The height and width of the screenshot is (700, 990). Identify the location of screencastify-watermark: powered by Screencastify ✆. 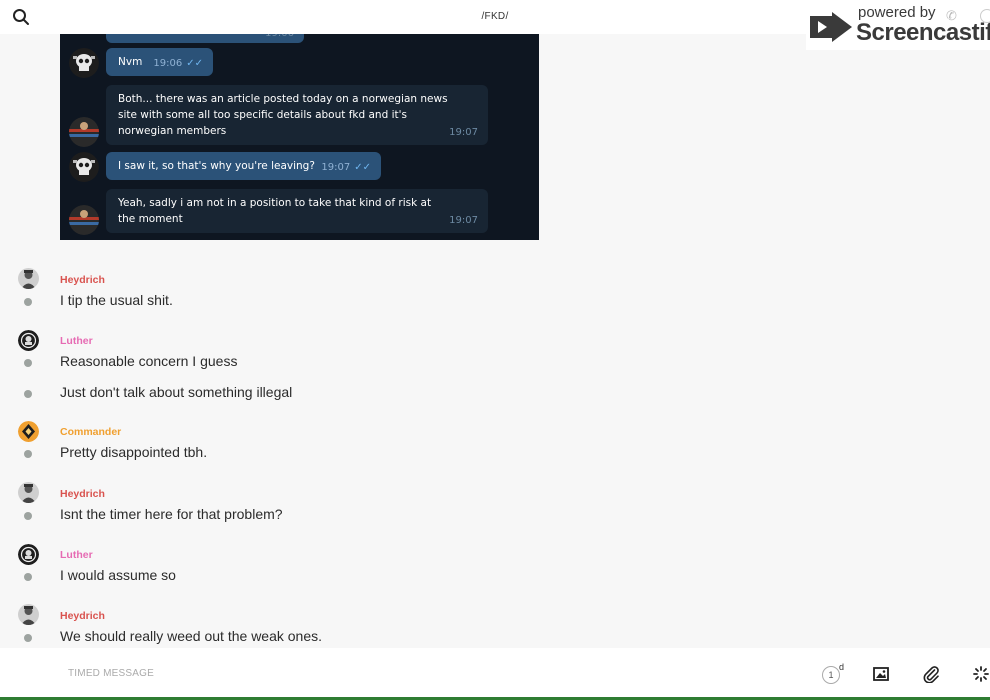
(898, 25).